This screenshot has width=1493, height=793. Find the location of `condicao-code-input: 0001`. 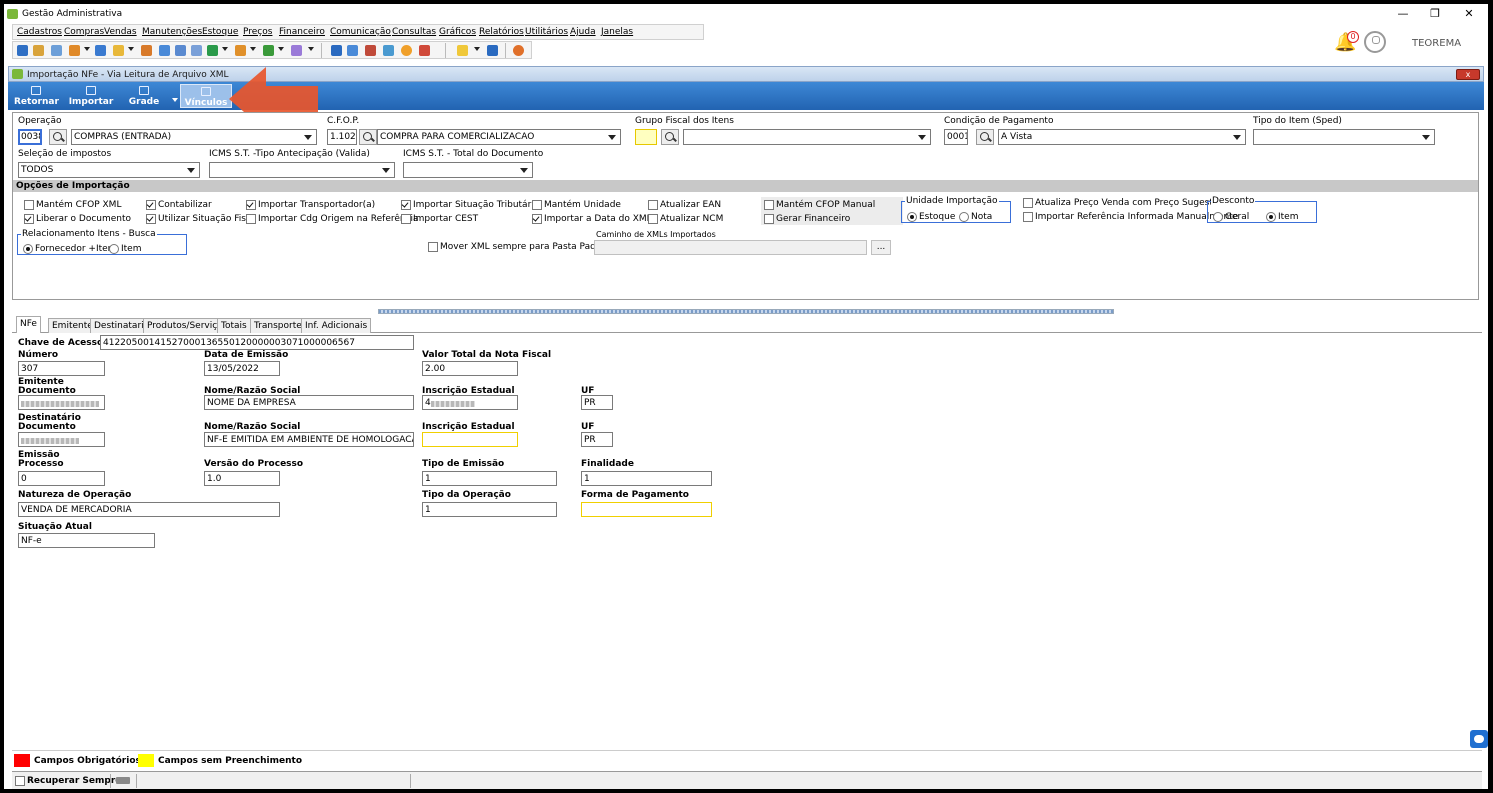

condicao-code-input: 0001 is located at coordinates (956, 137).